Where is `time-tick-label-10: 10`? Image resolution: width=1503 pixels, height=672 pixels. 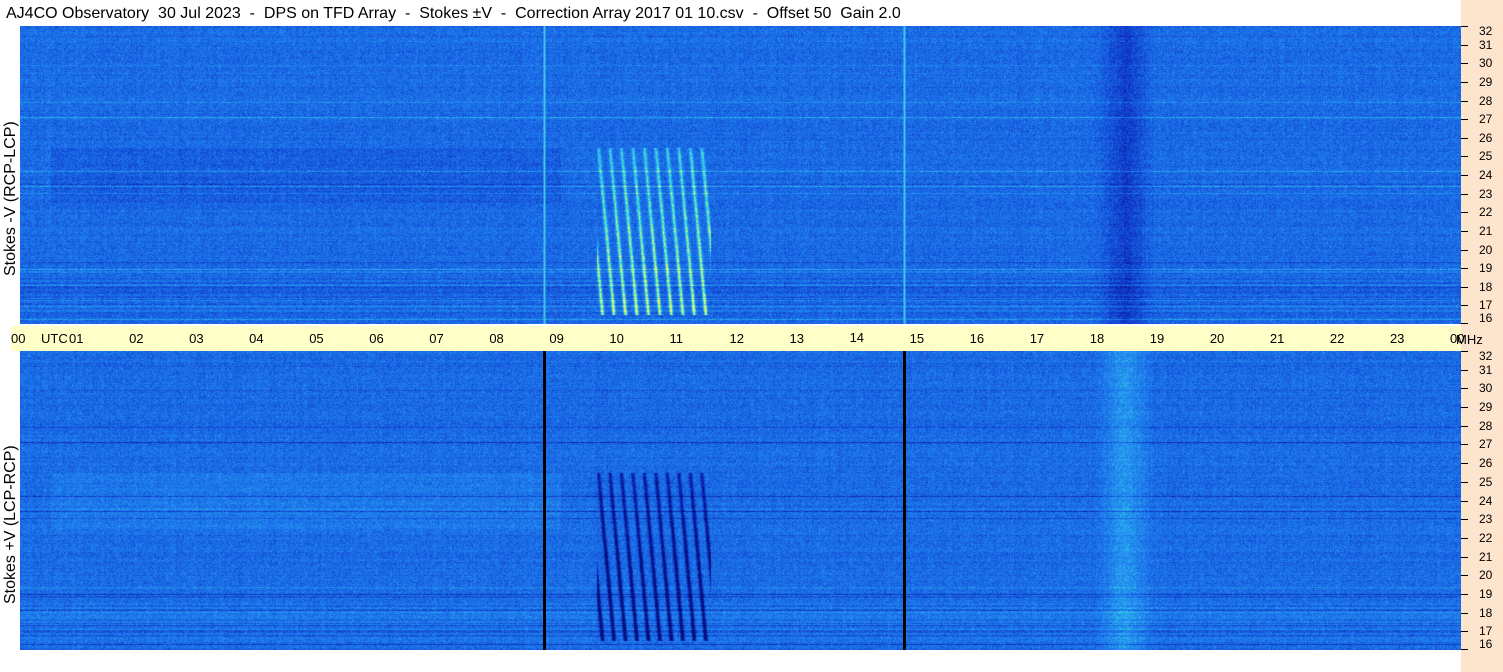 time-tick-label-10: 10 is located at coordinates (616, 338).